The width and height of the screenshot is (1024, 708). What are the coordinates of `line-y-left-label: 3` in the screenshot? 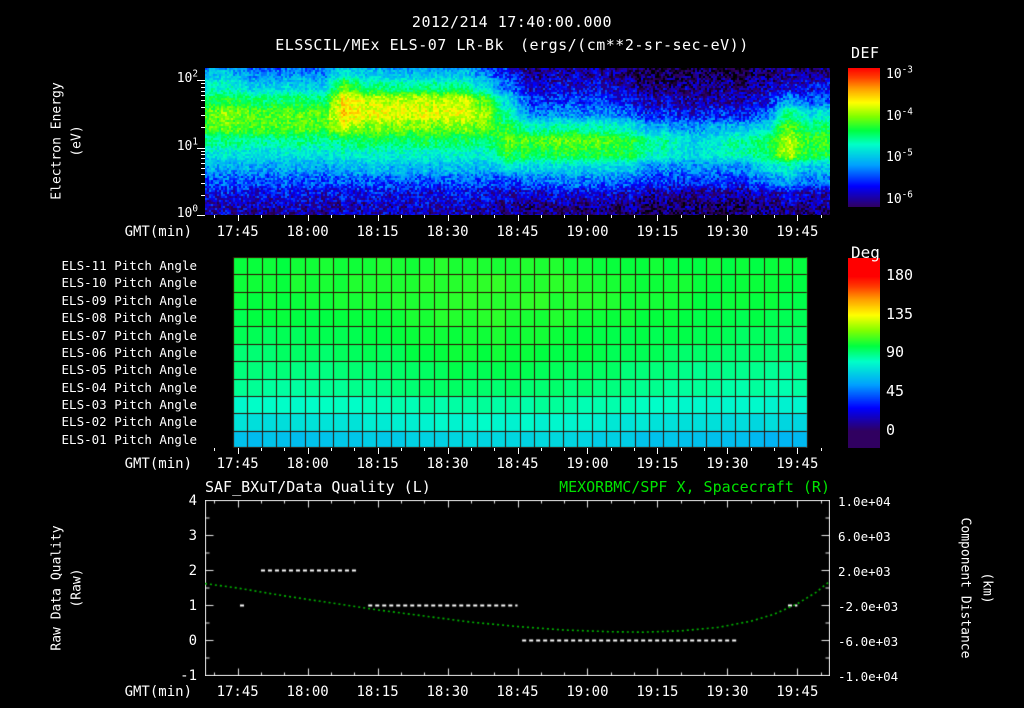 It's located at (192, 536).